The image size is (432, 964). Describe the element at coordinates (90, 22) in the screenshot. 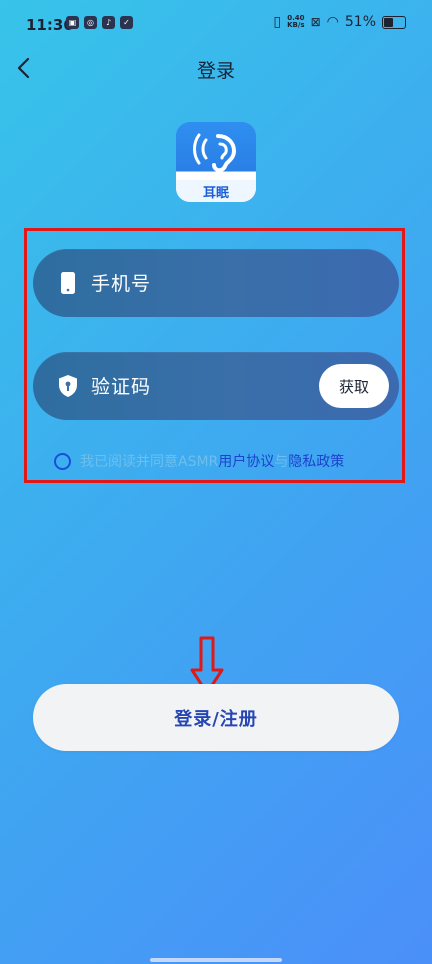

I see `notification-app-icon: ◎` at that location.